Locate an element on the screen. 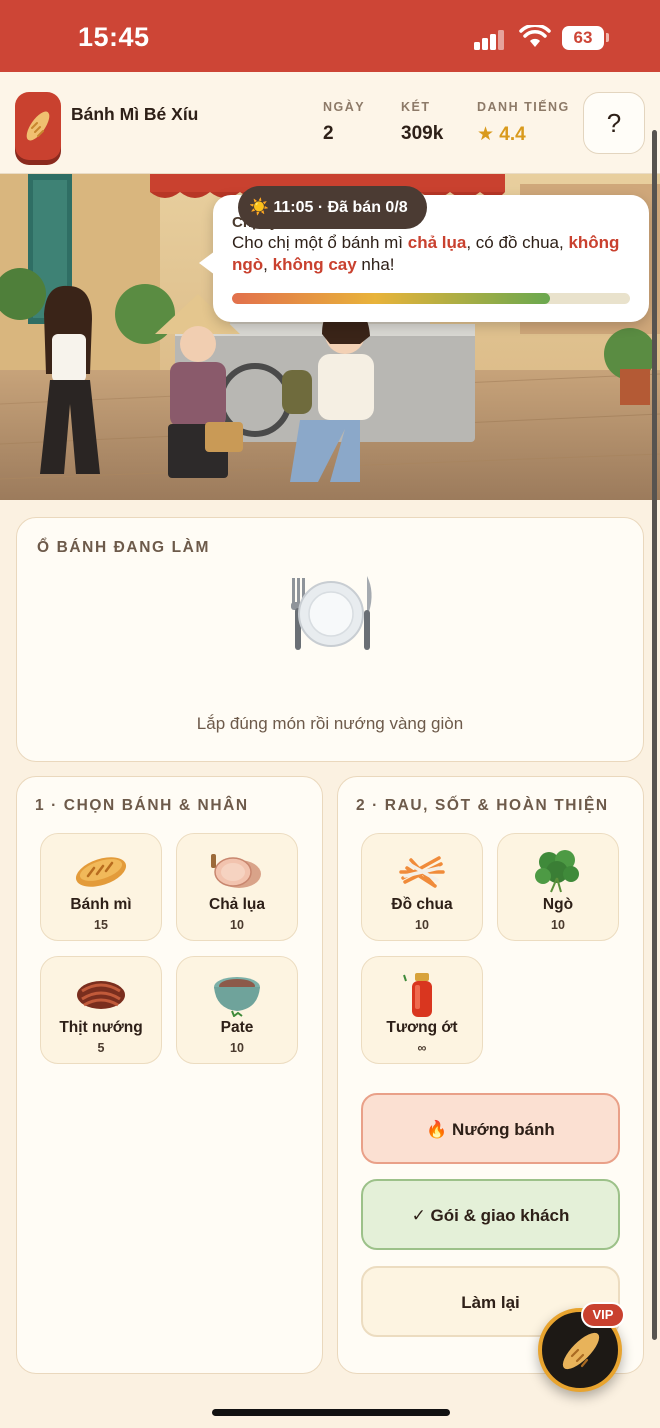  scrollbar is located at coordinates (654, 735).